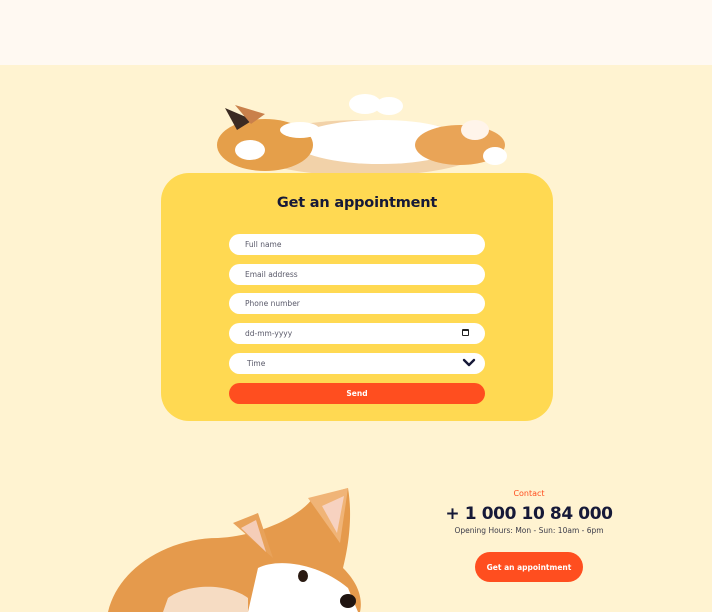 The height and width of the screenshot is (612, 712). Describe the element at coordinates (234, 550) in the screenshot. I see `corgi-portrait-image` at that location.